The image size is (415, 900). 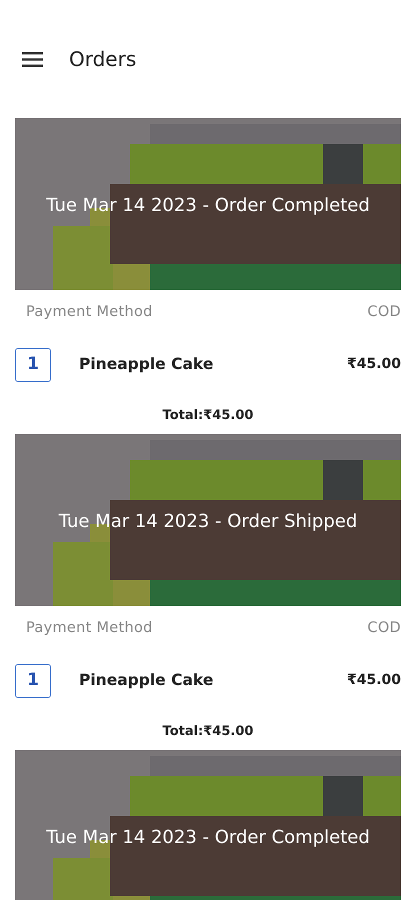 I want to click on page-title: Orders, so click(x=102, y=59).